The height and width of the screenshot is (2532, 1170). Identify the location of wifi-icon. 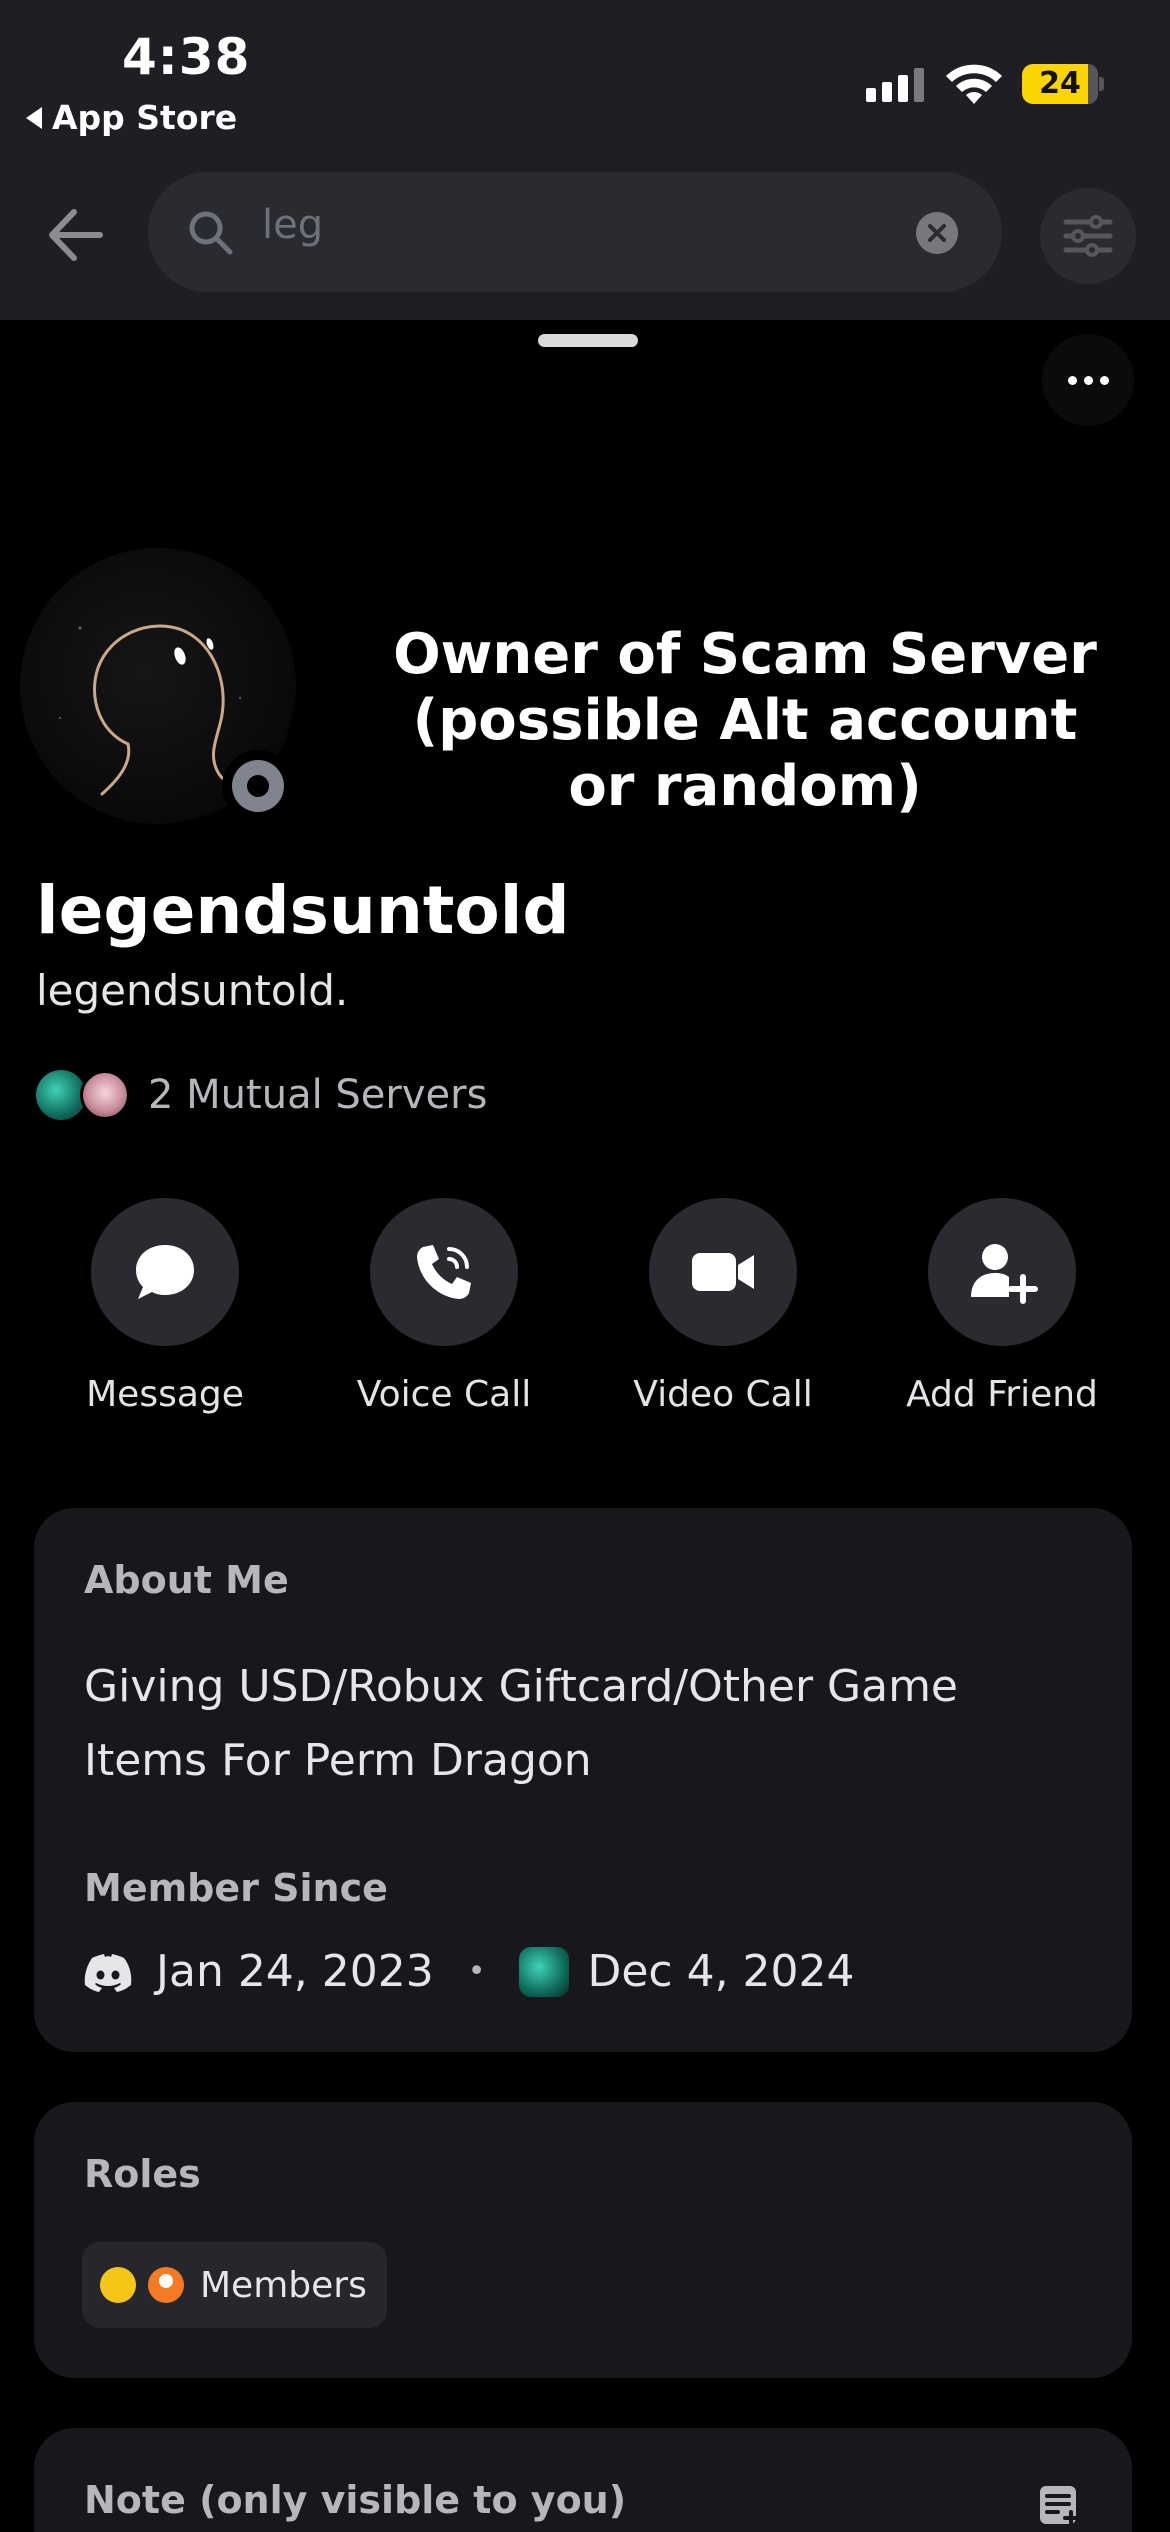
(974, 84).